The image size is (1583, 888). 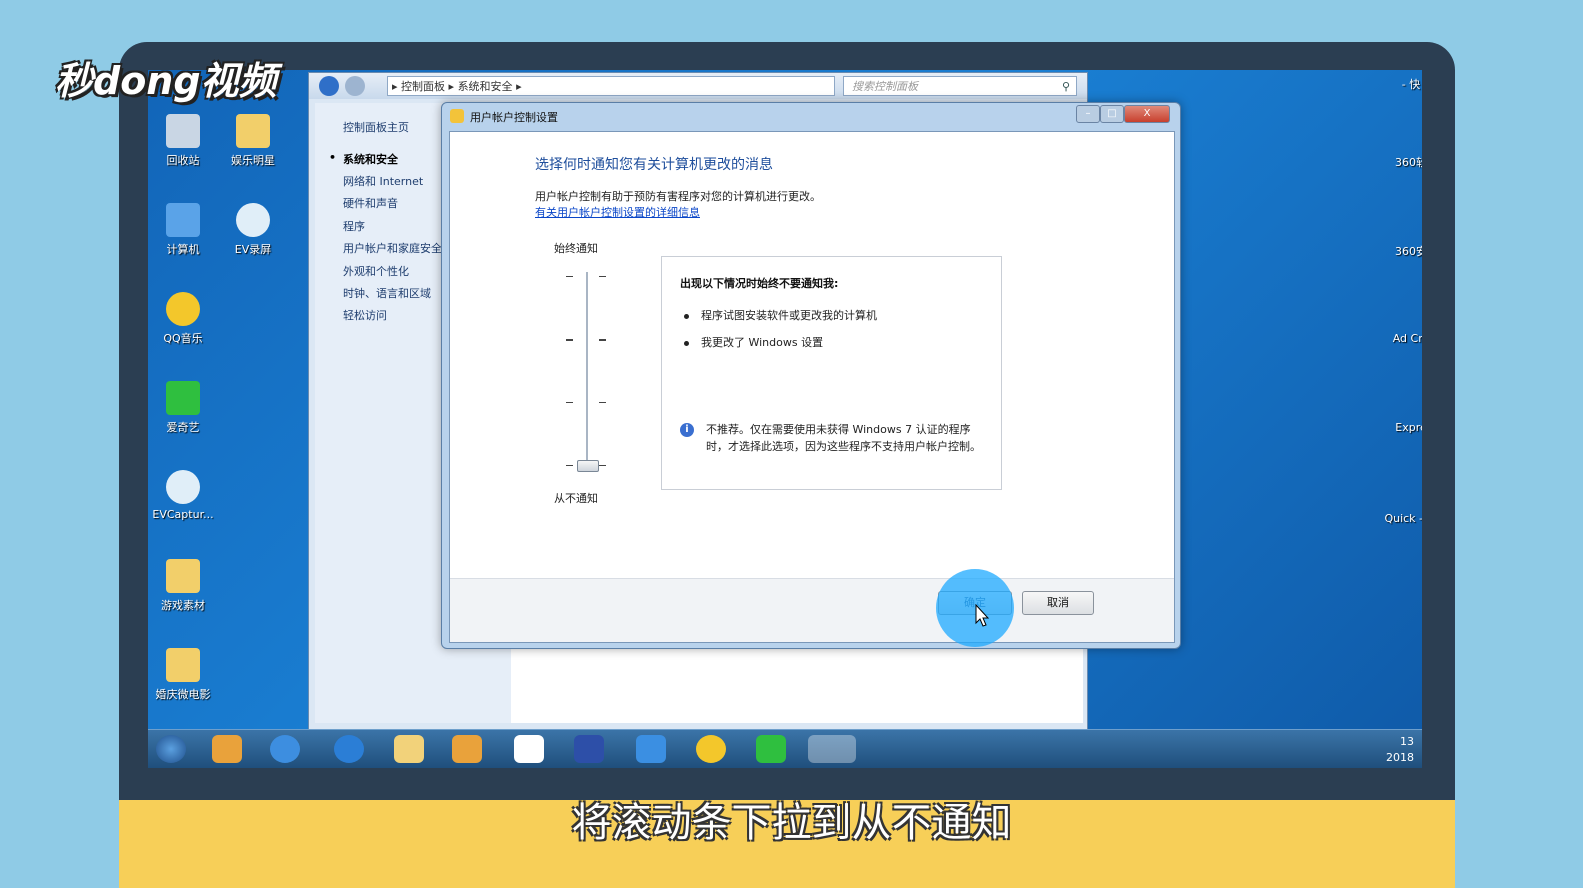 What do you see at coordinates (1408, 162) in the screenshot?
I see `desktop-icon-label: 360软` at bounding box center [1408, 162].